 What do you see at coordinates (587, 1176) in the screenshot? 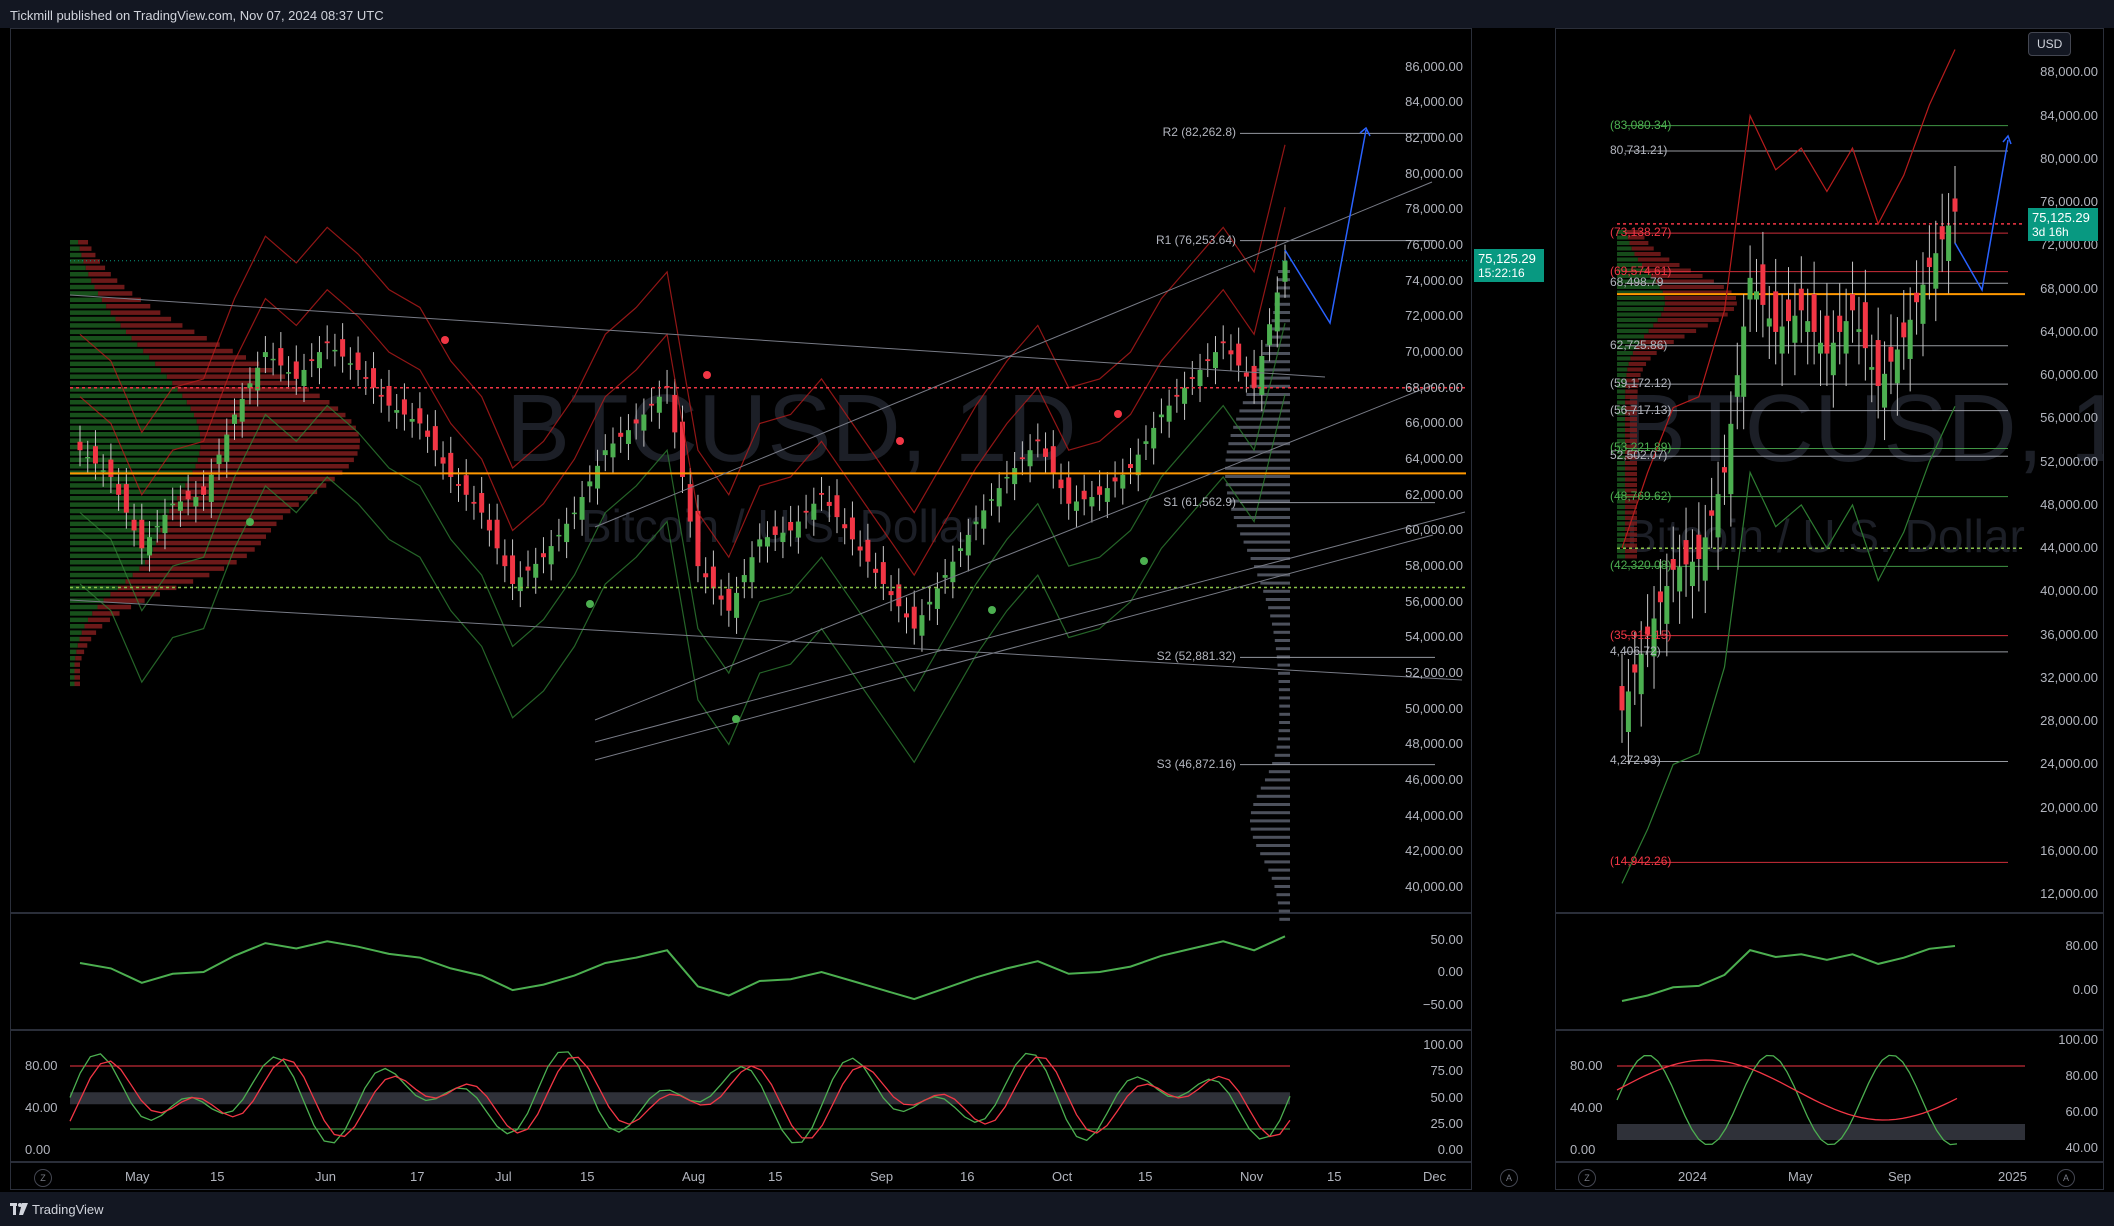
I see `left-time-tick: 15` at bounding box center [587, 1176].